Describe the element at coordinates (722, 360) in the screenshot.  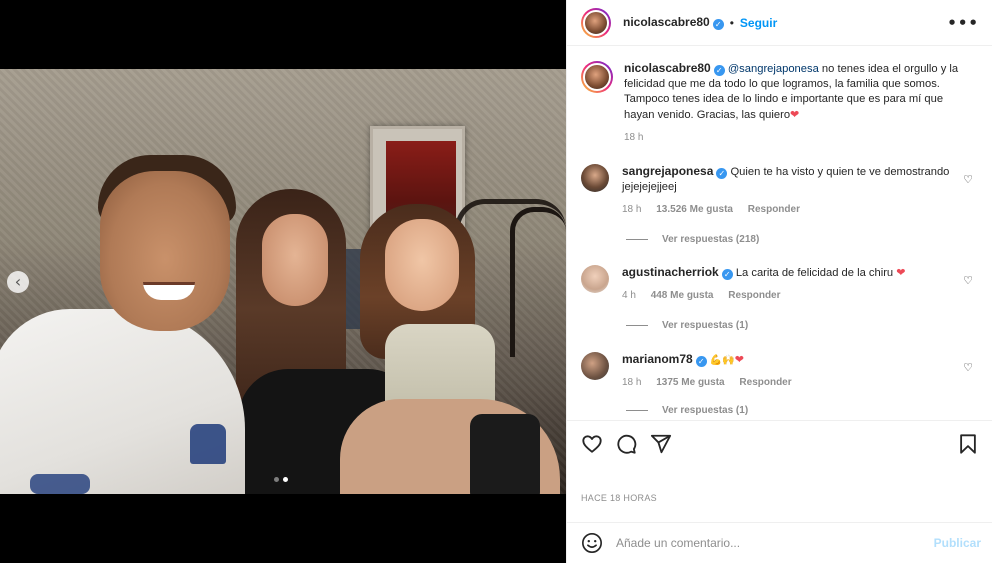
I see `comment-text: 💪🙌` at that location.